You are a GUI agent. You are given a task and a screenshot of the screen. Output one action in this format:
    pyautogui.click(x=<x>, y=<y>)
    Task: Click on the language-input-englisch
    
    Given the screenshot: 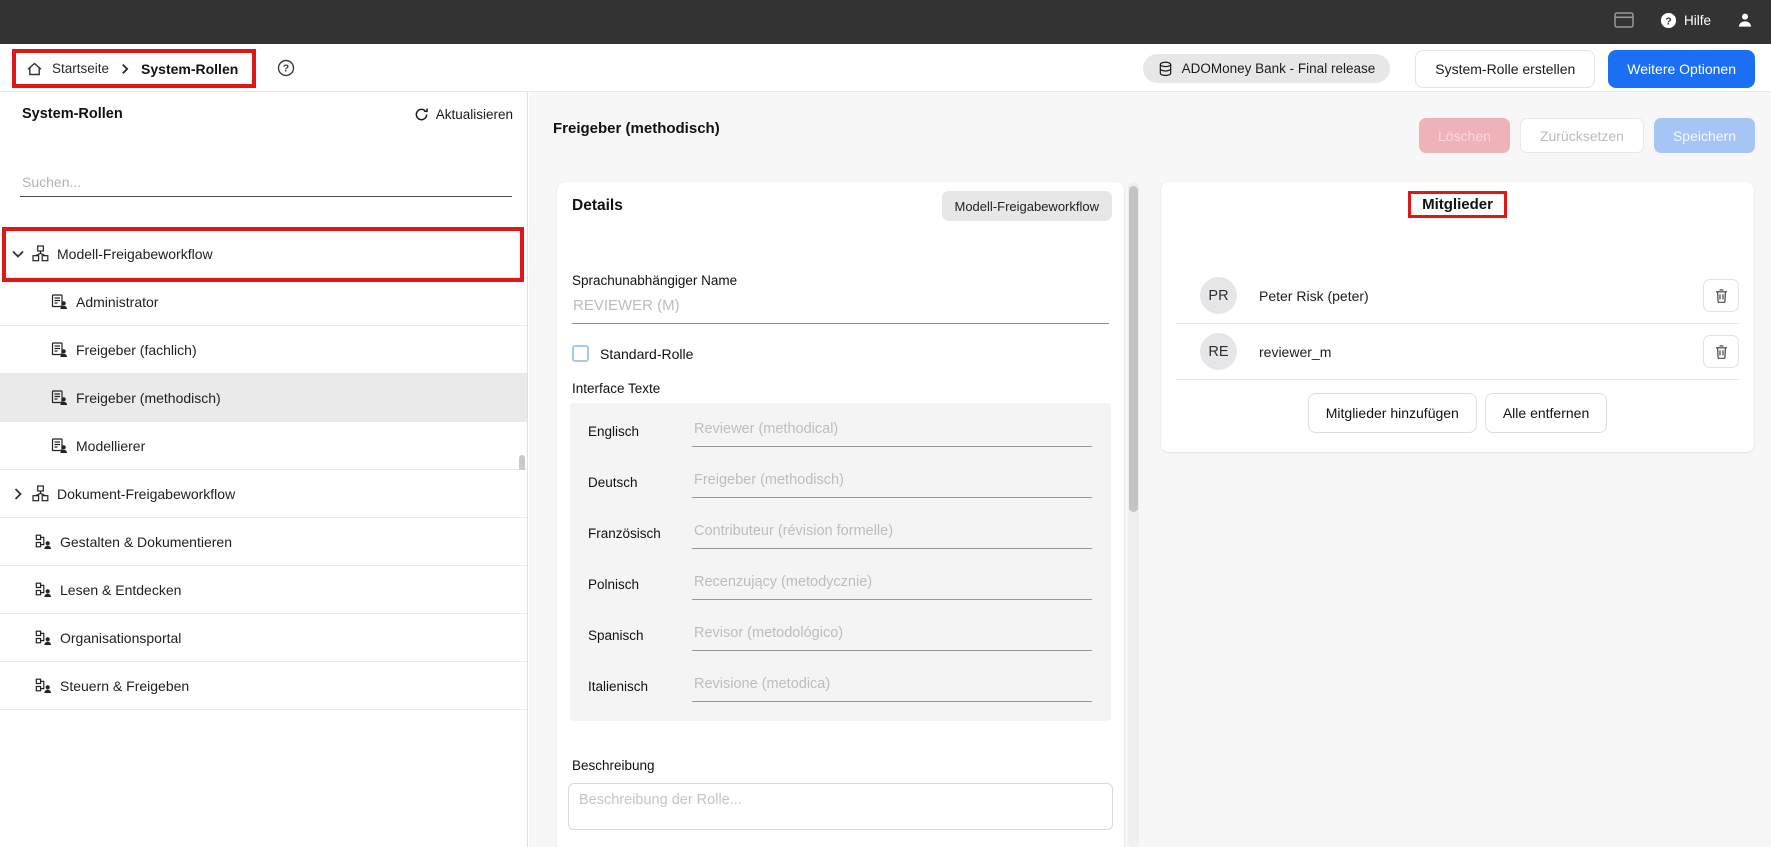 What is the action you would take?
    pyautogui.click(x=892, y=431)
    